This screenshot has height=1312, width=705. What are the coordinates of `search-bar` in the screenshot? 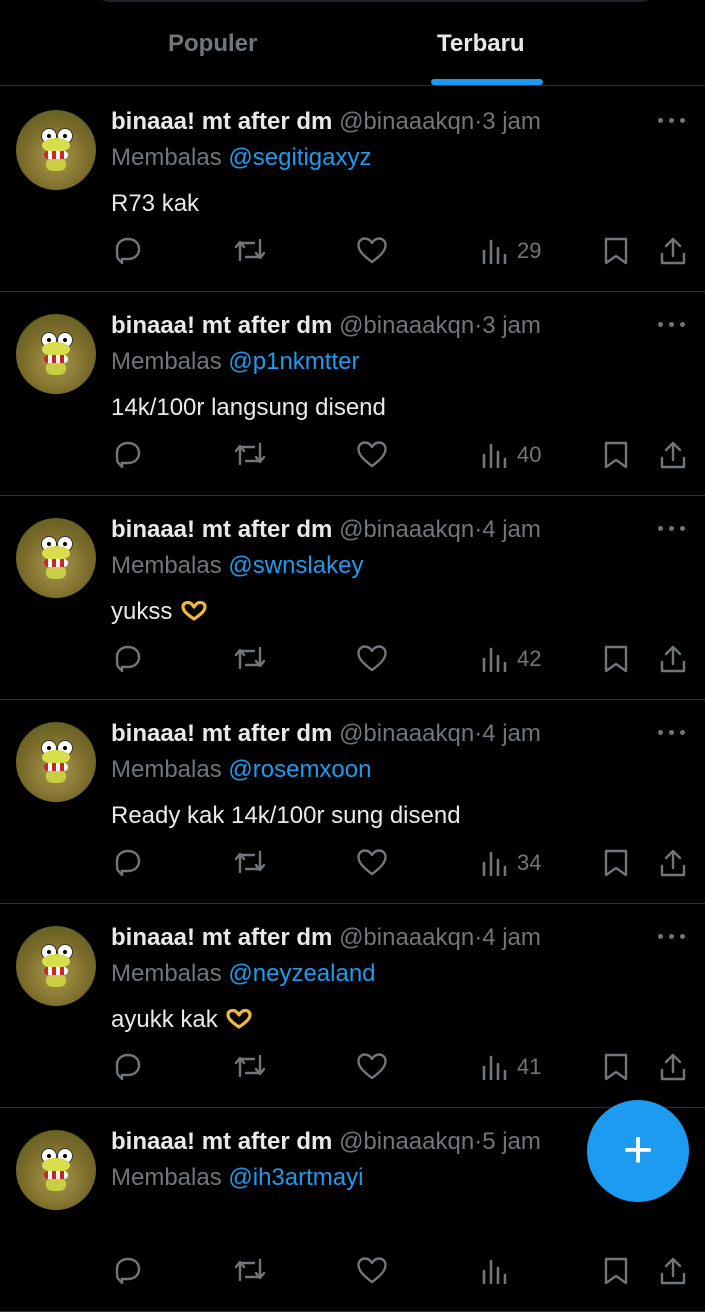 It's located at (375, 1).